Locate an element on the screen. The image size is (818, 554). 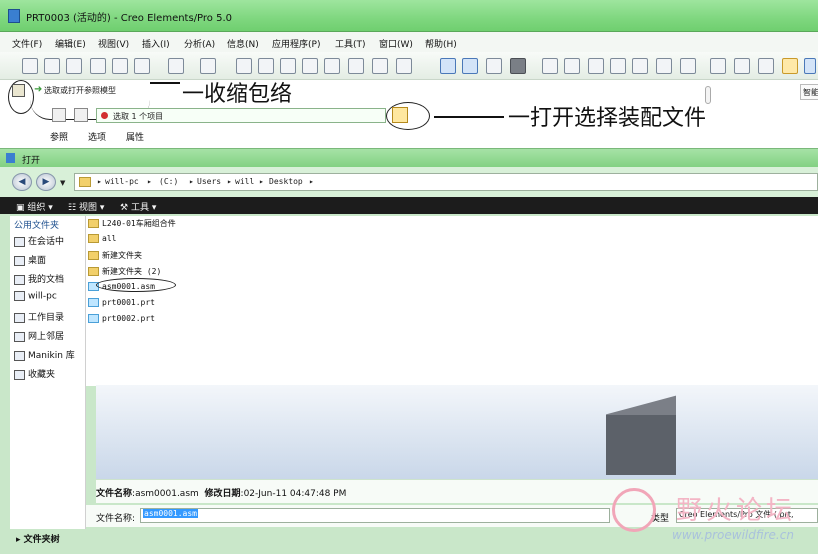
sidebar-item-network: 网上邻居 is located at coordinates (39, 335).